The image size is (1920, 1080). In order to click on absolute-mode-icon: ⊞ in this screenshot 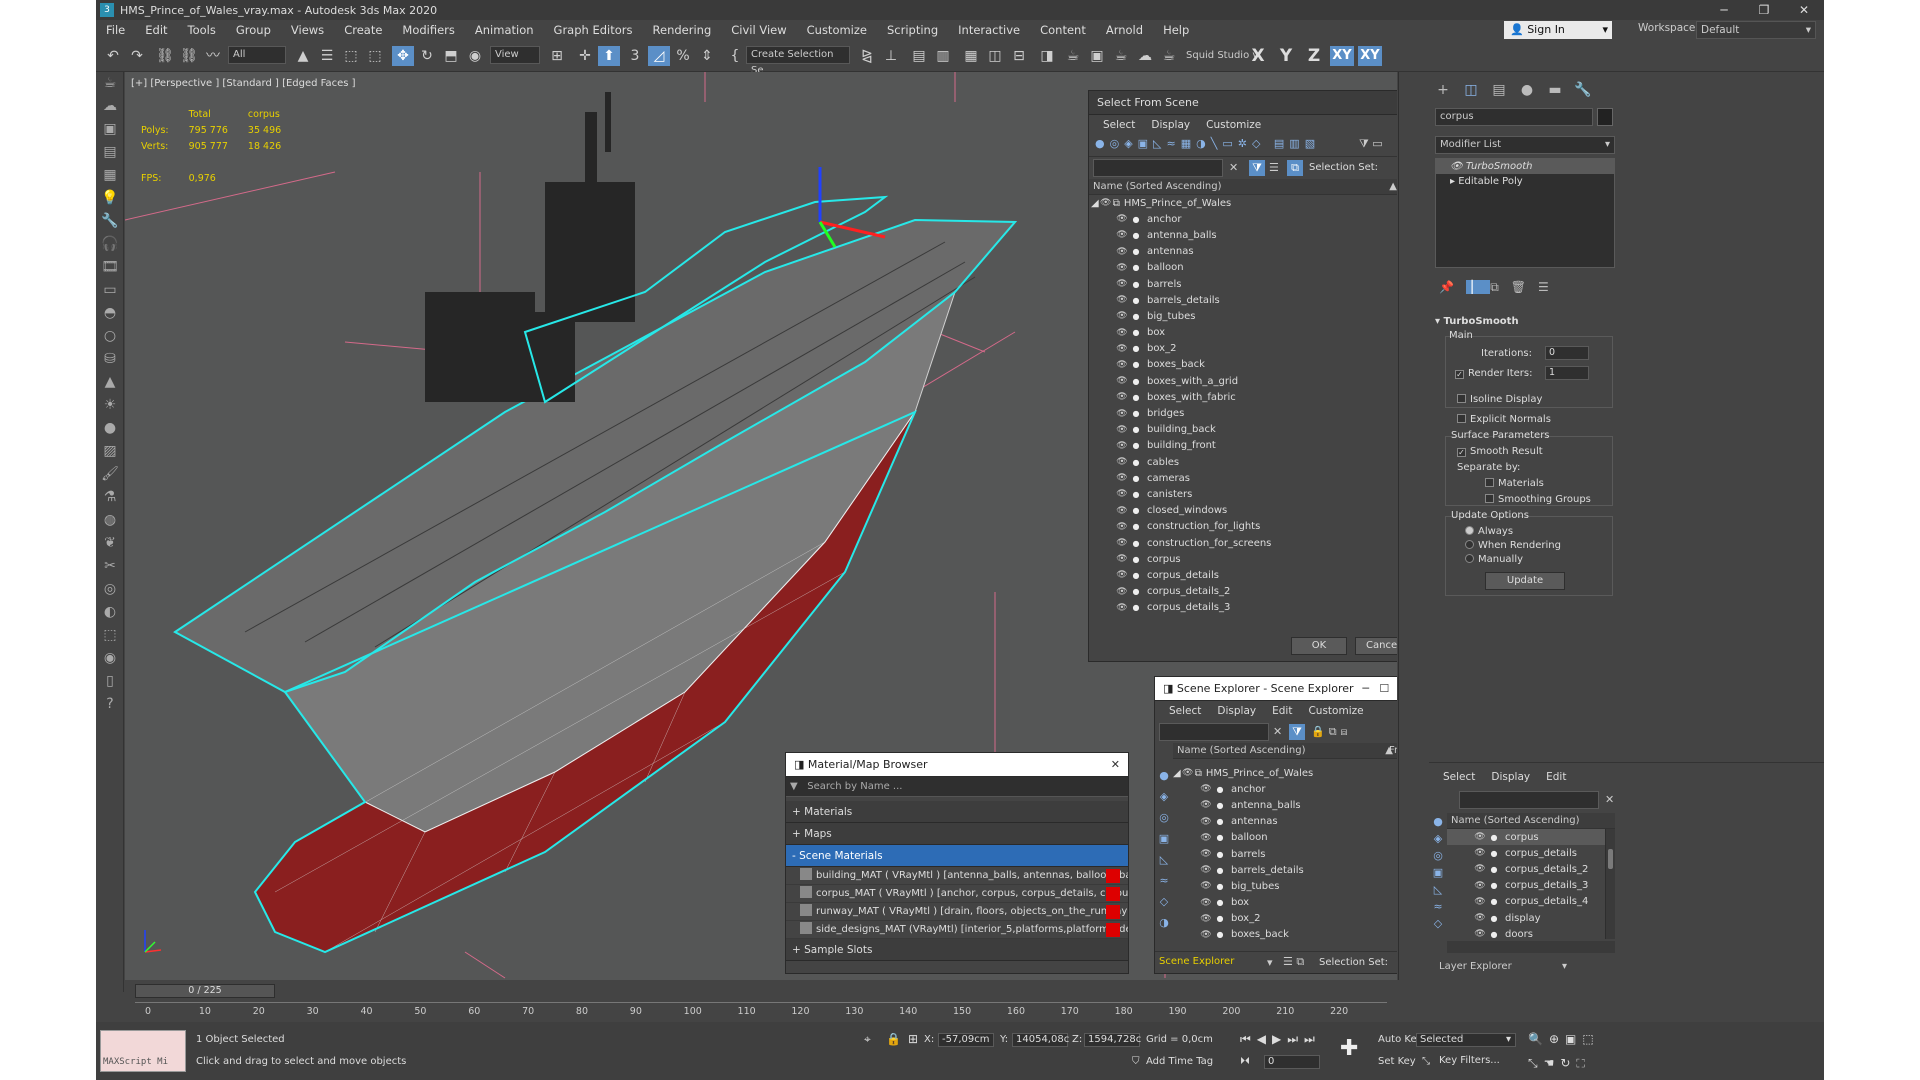, I will do `click(913, 1039)`.